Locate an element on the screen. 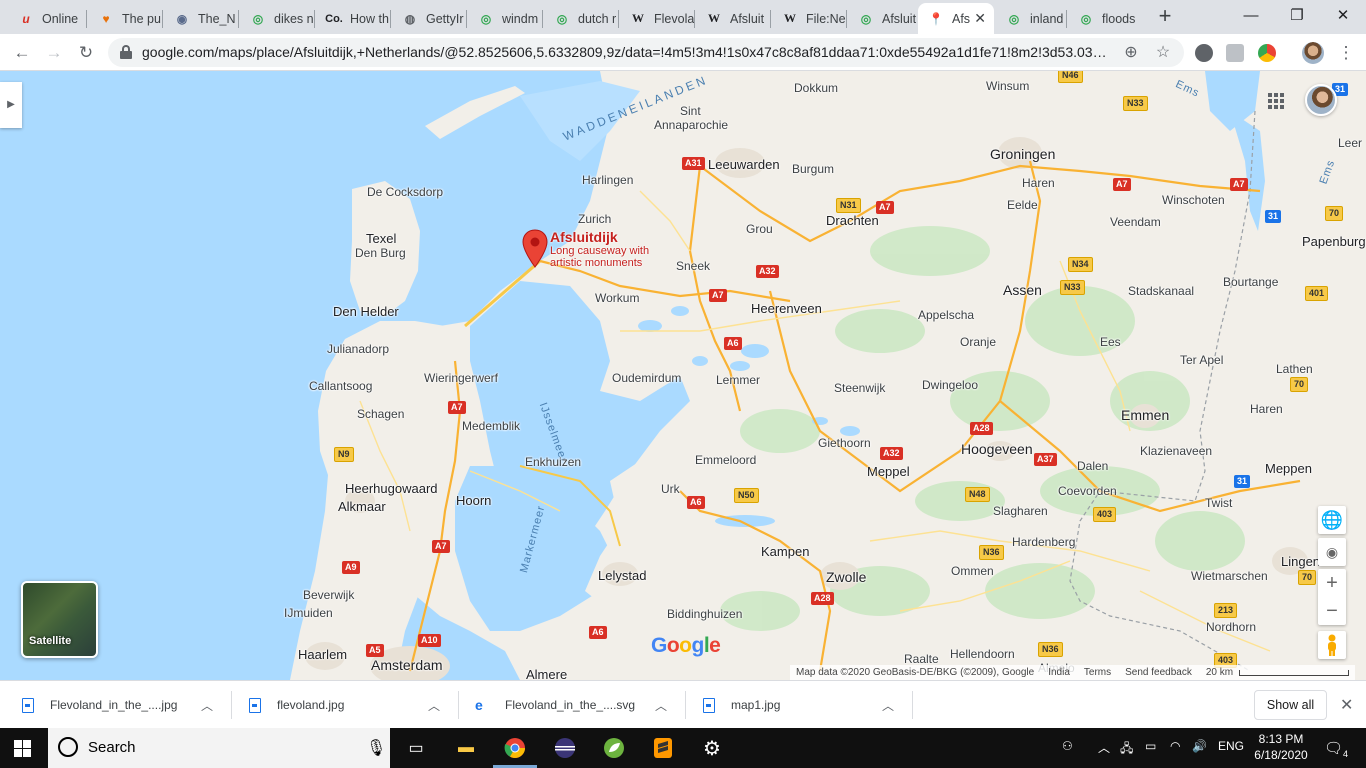  settings-gear-icon: ⚙ is located at coordinates (712, 748).